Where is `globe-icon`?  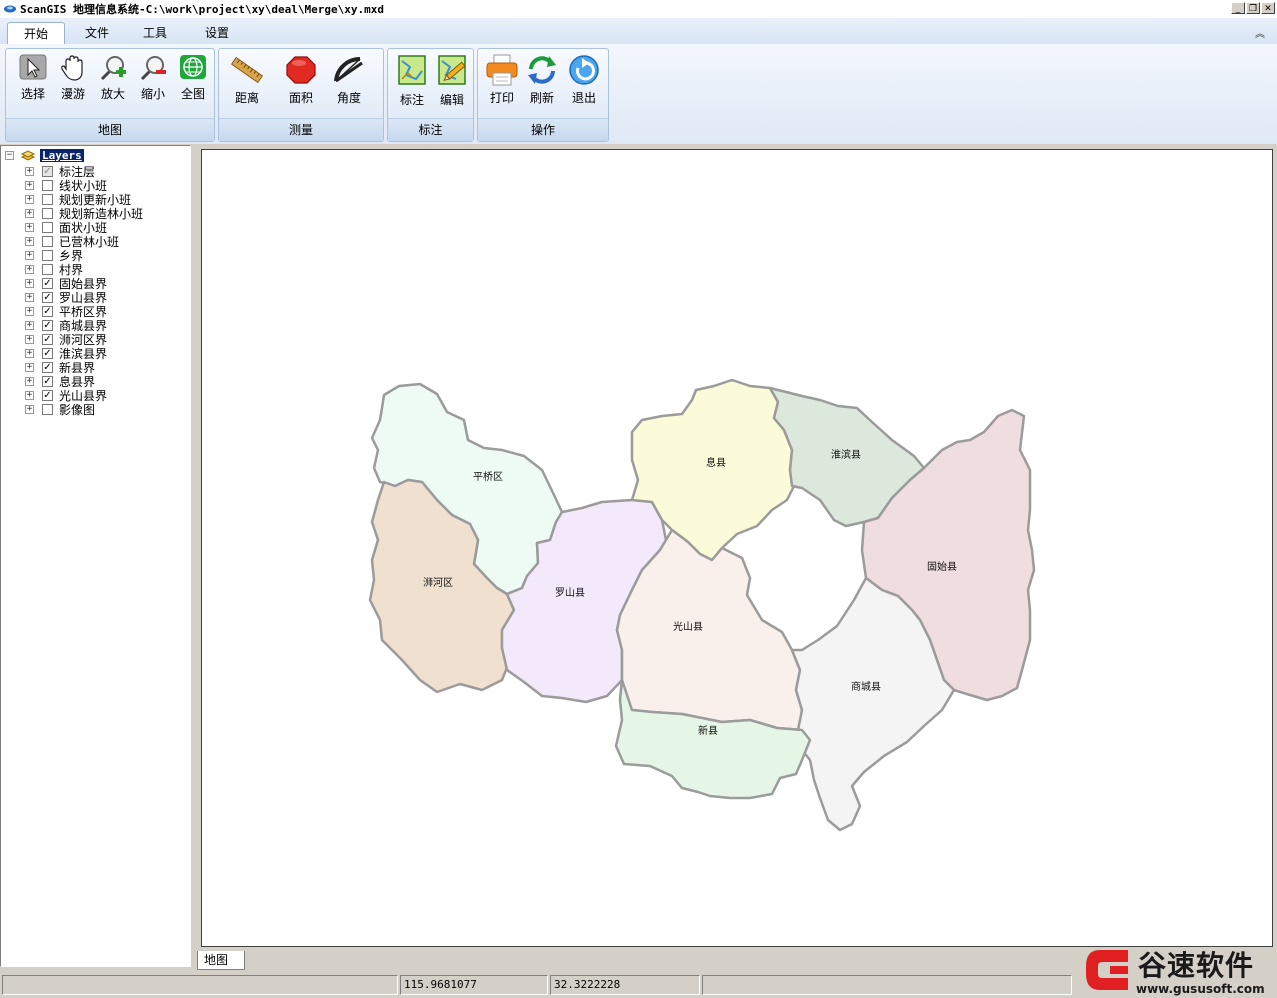 globe-icon is located at coordinates (193, 67).